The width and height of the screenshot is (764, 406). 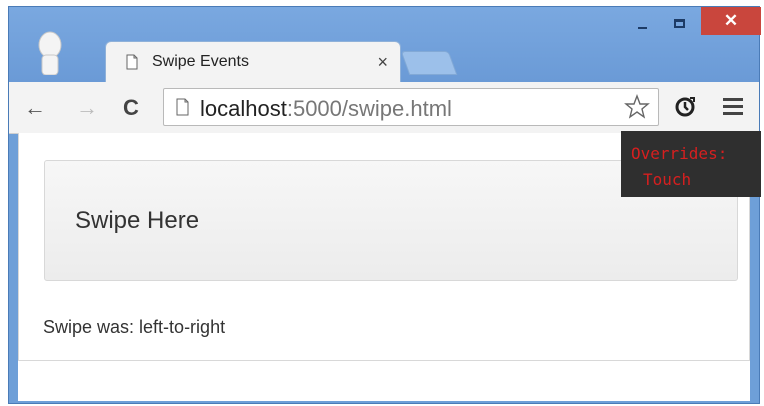 What do you see at coordinates (733, 107) in the screenshot?
I see `menu-icon` at bounding box center [733, 107].